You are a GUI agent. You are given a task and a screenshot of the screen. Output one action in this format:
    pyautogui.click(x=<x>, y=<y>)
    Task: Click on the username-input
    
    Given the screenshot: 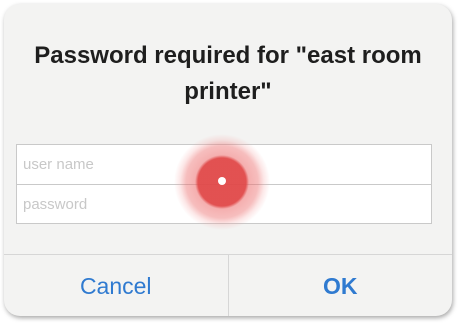 What is the action you would take?
    pyautogui.click(x=224, y=164)
    